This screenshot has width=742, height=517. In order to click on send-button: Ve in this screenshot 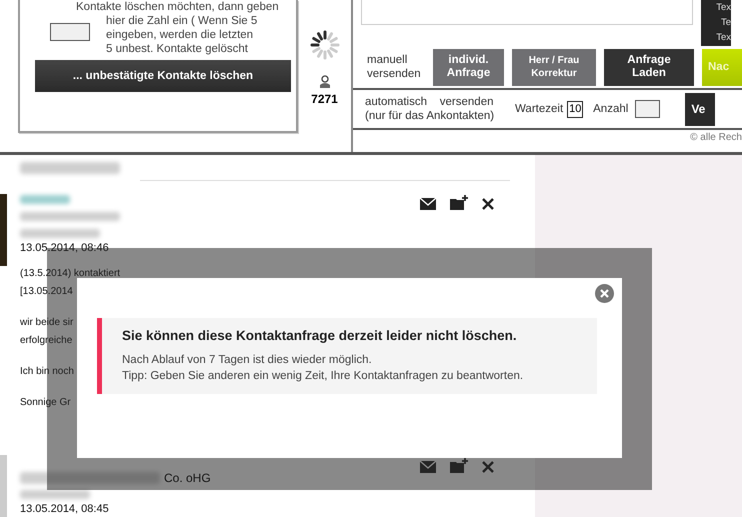, I will do `click(700, 109)`.